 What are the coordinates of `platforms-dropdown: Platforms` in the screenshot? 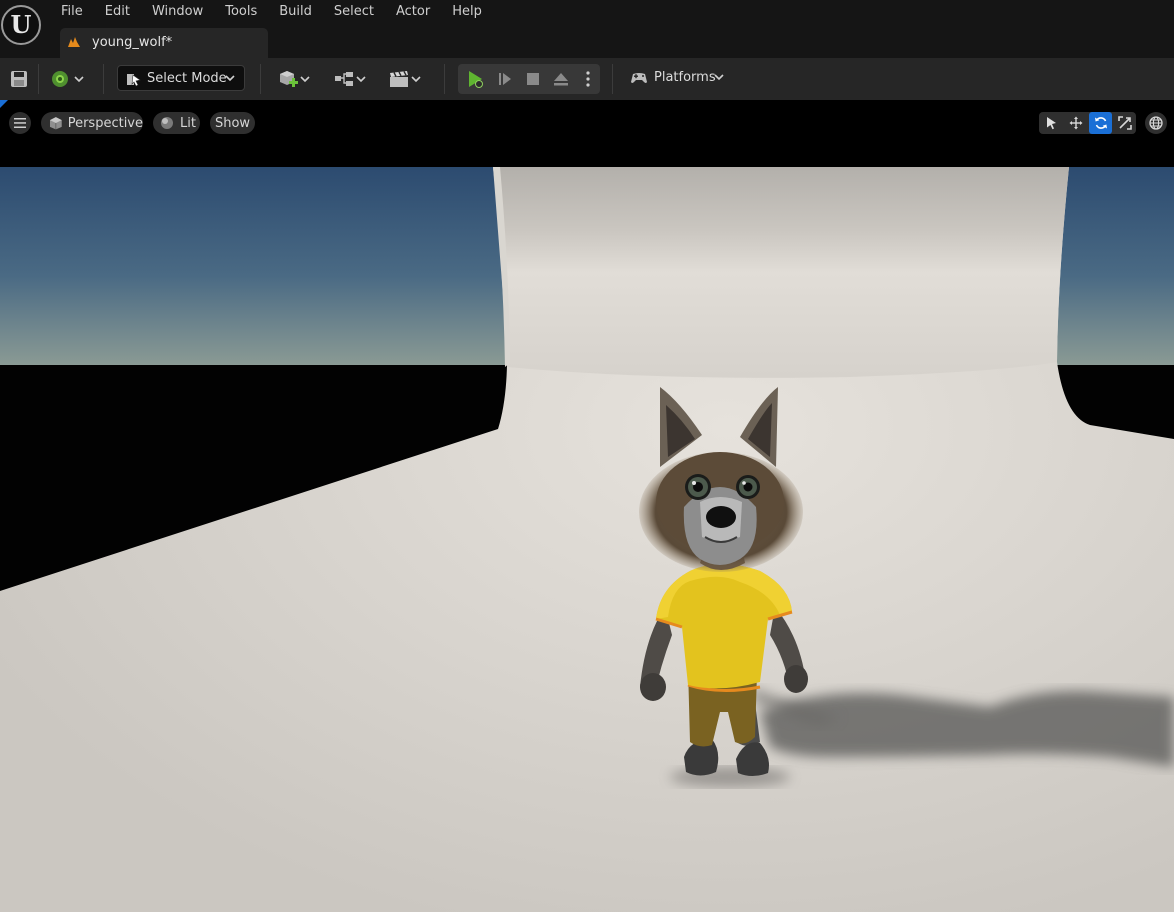 It's located at (680, 78).